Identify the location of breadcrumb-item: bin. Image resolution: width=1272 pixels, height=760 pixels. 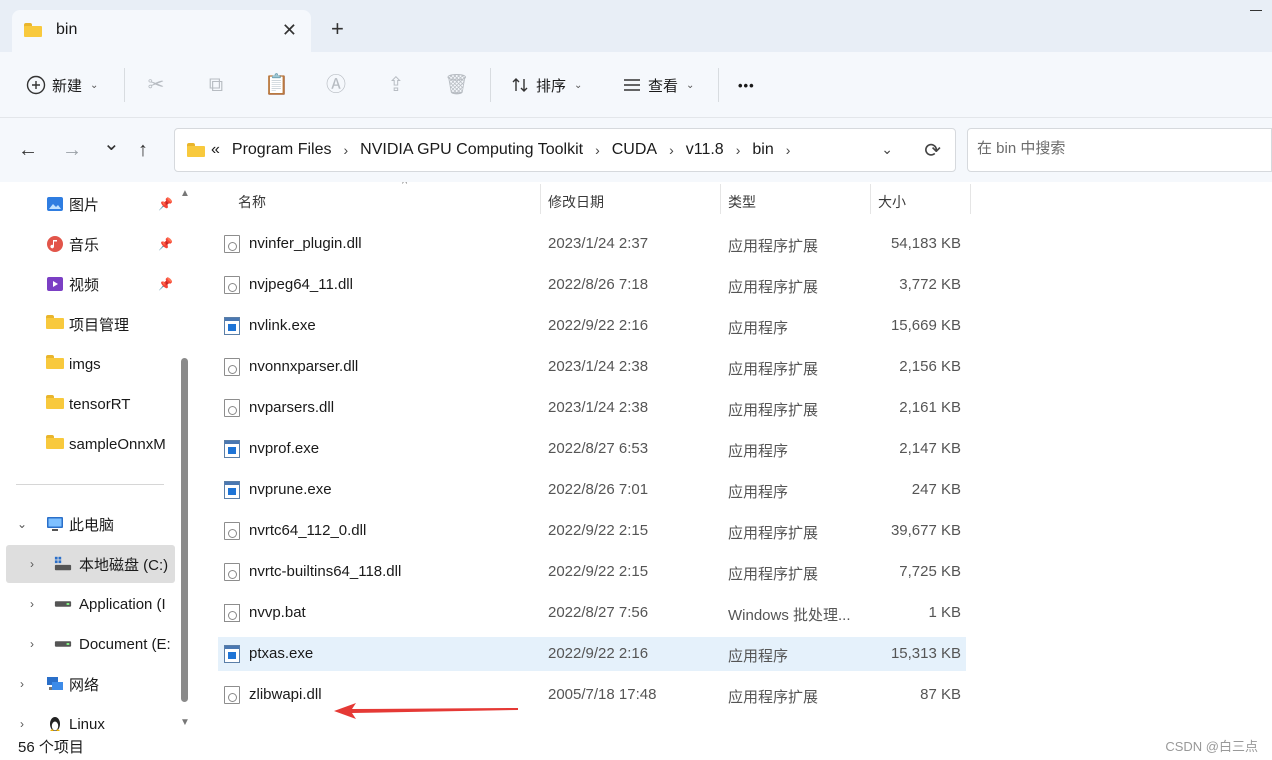
(762, 150).